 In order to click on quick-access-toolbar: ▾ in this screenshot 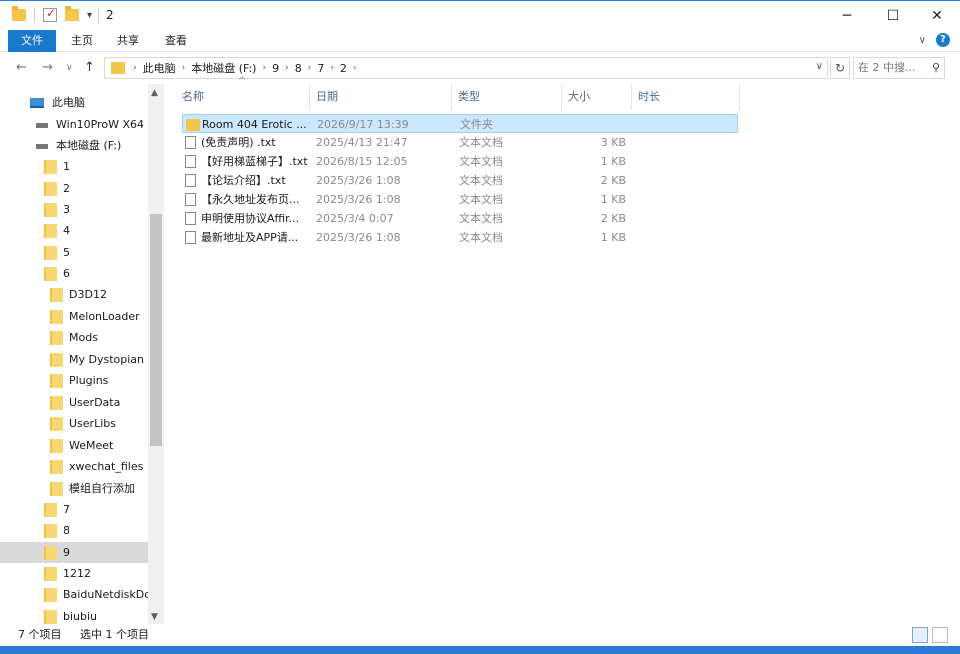, I will do `click(52, 14)`.